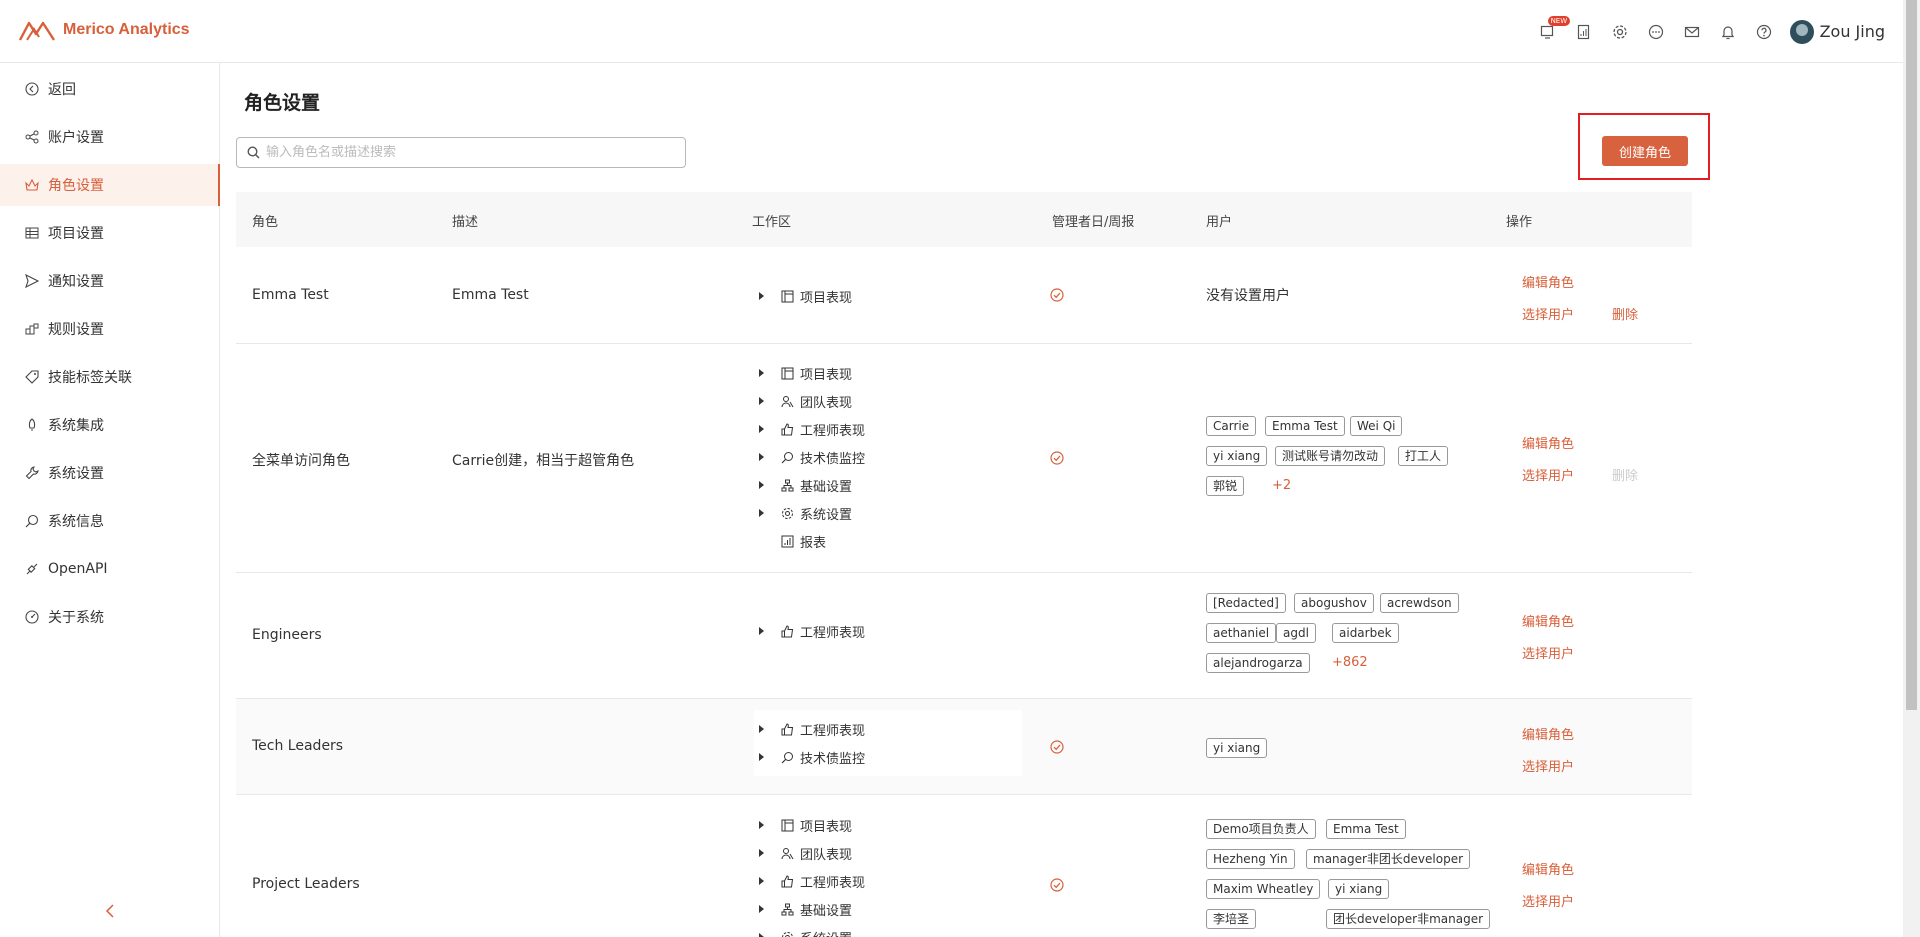 The image size is (1920, 937). I want to click on user-tag: yi xiang, so click(1237, 748).